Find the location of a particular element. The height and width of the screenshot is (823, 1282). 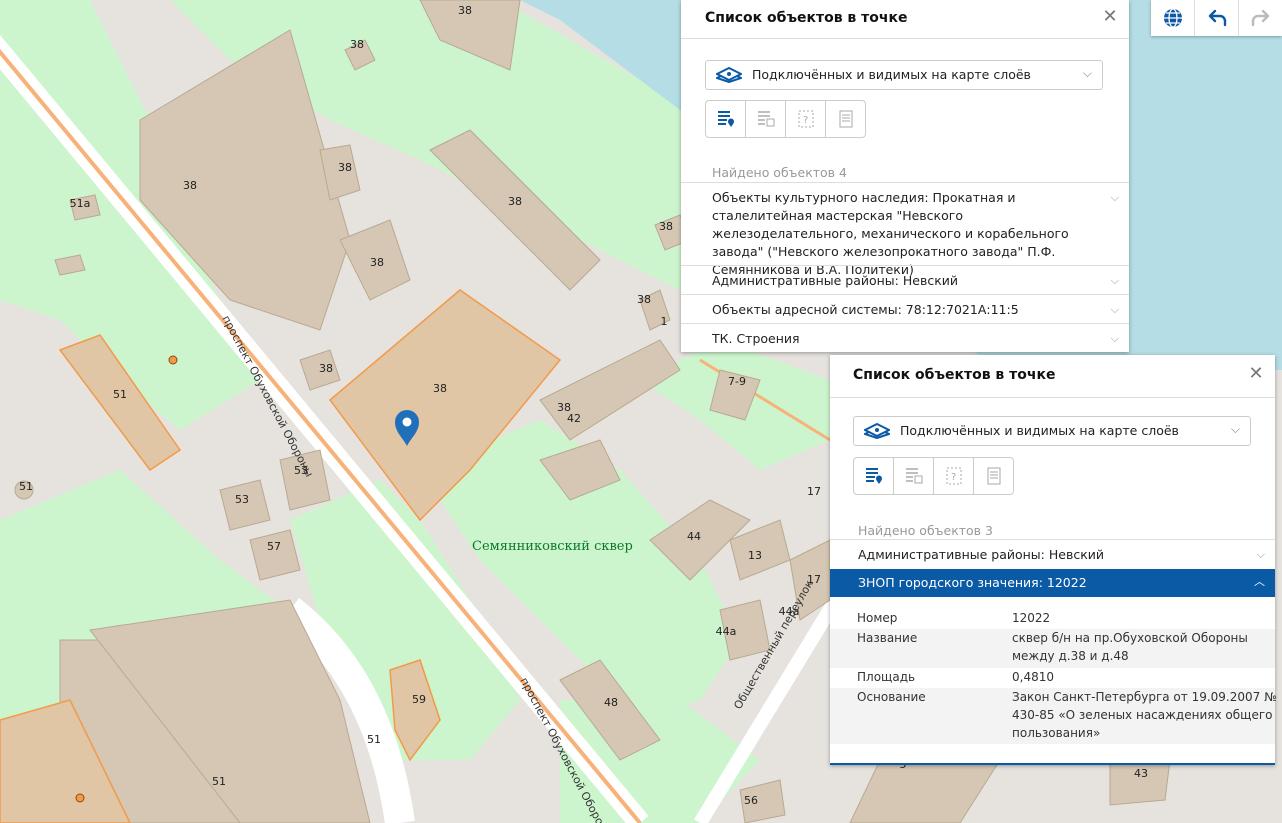

property-row: Площадь 0,4810 is located at coordinates (1052, 678).